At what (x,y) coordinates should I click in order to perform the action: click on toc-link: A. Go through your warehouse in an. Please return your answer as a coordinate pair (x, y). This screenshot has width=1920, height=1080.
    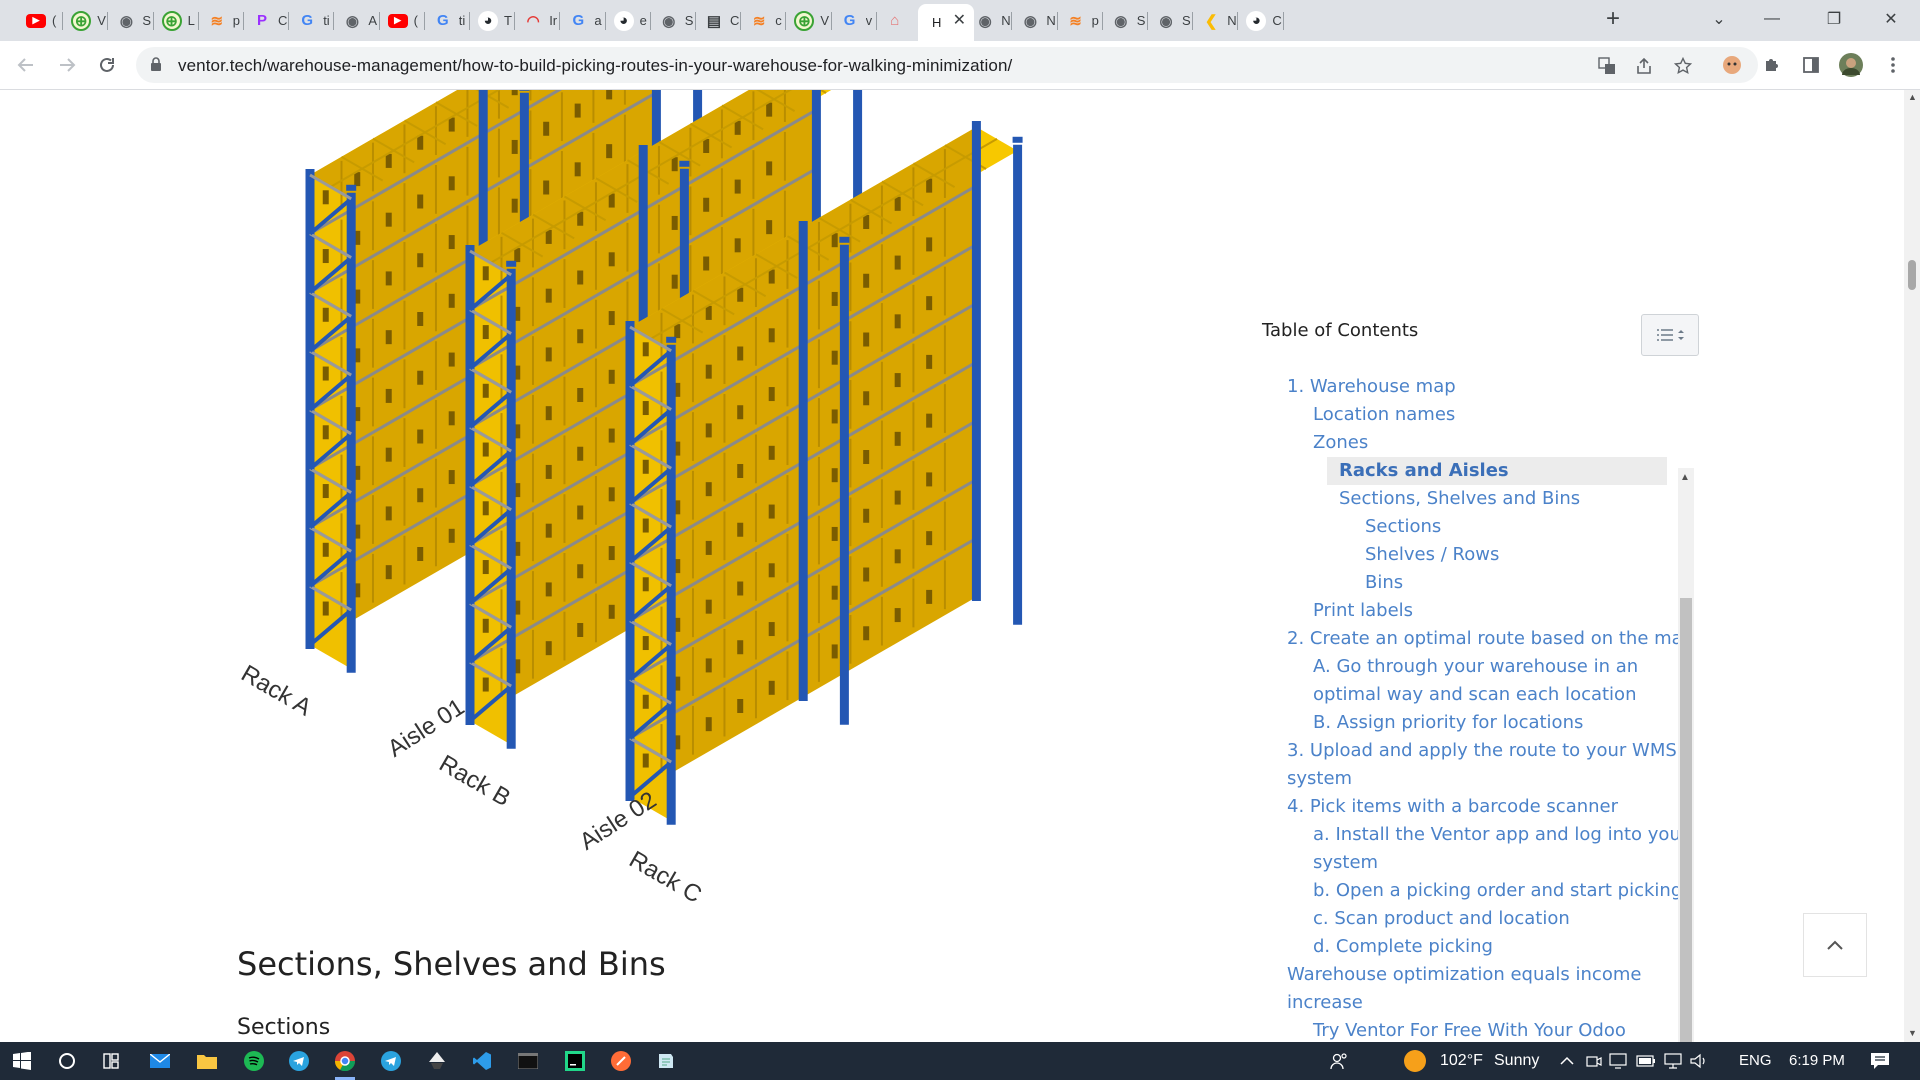
    Looking at the image, I should click on (1475, 667).